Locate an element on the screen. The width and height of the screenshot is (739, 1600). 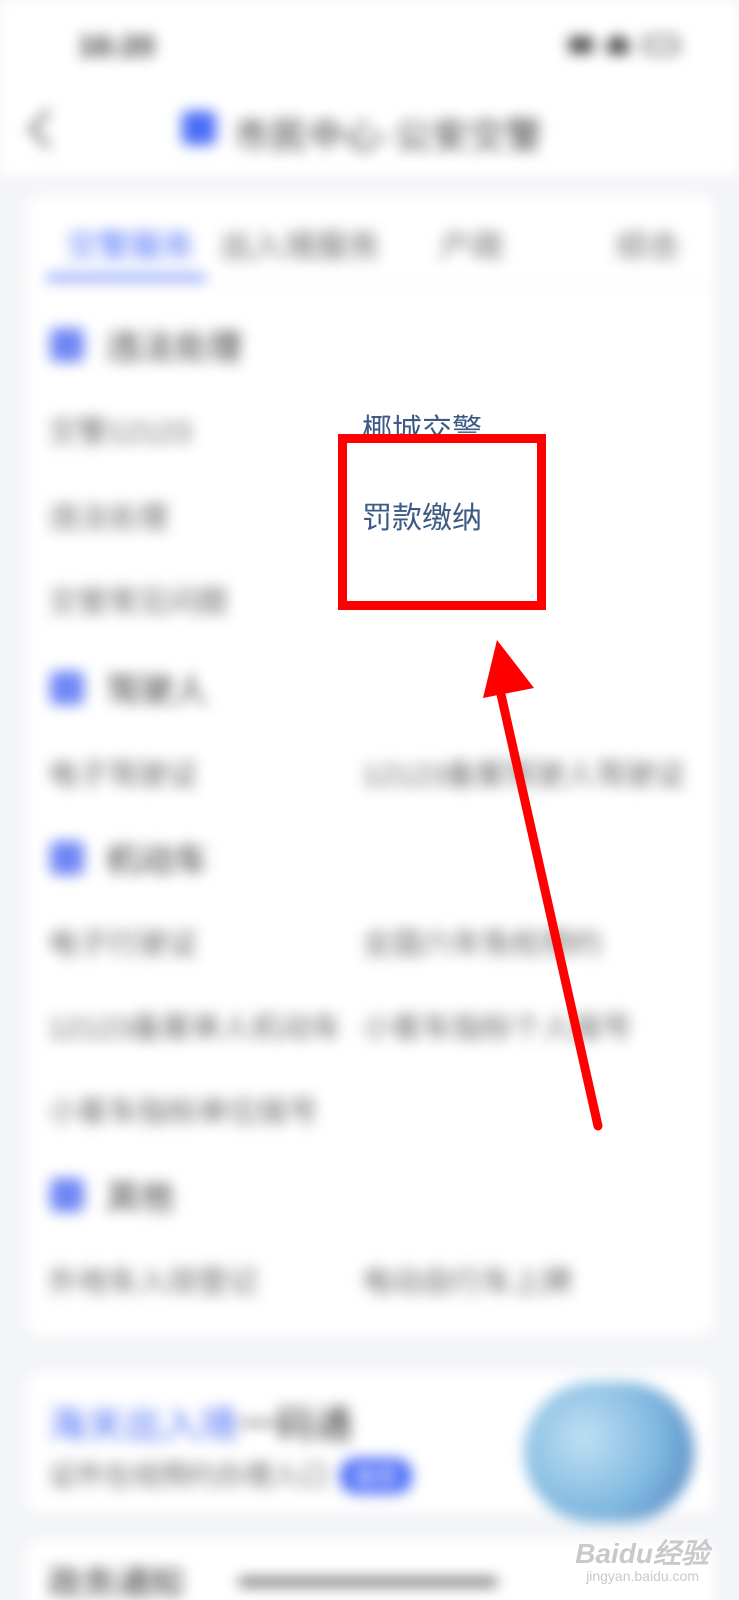
watermark-url: jingyan.baidu.com is located at coordinates (642, 1576).